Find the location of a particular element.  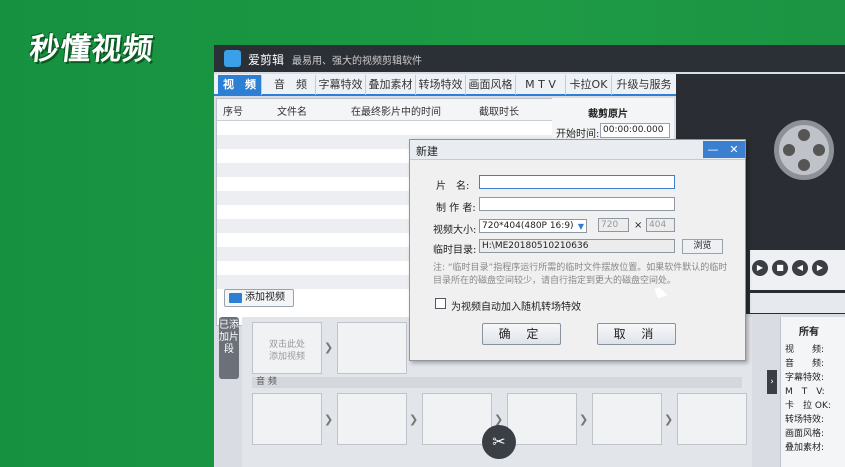

height-input: 404 is located at coordinates (660, 225).